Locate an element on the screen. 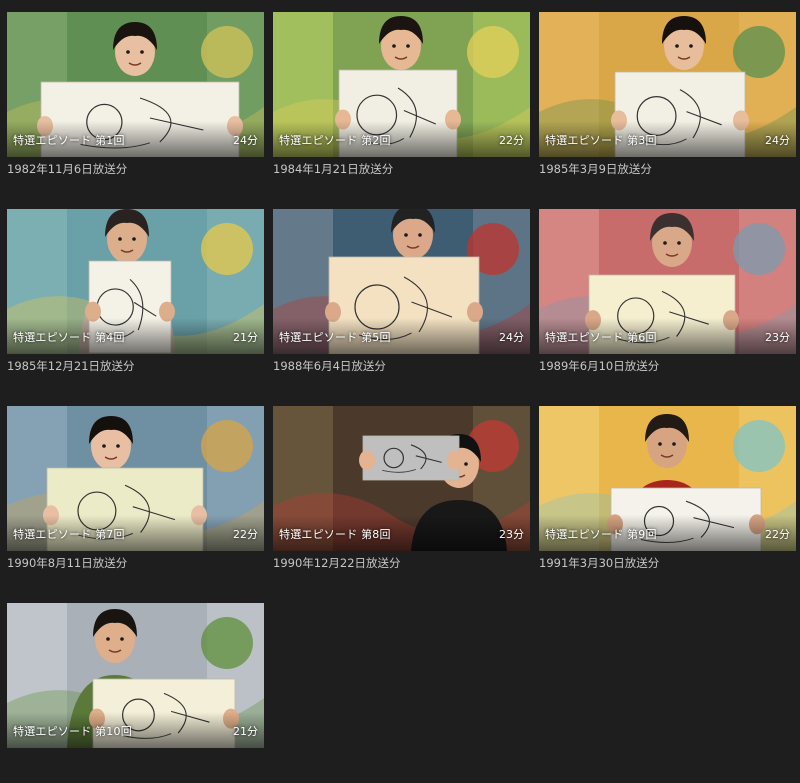 This screenshot has height=783, width=800. episode-thumbnail: 特選エピソード 第1回 24分 is located at coordinates (135, 84).